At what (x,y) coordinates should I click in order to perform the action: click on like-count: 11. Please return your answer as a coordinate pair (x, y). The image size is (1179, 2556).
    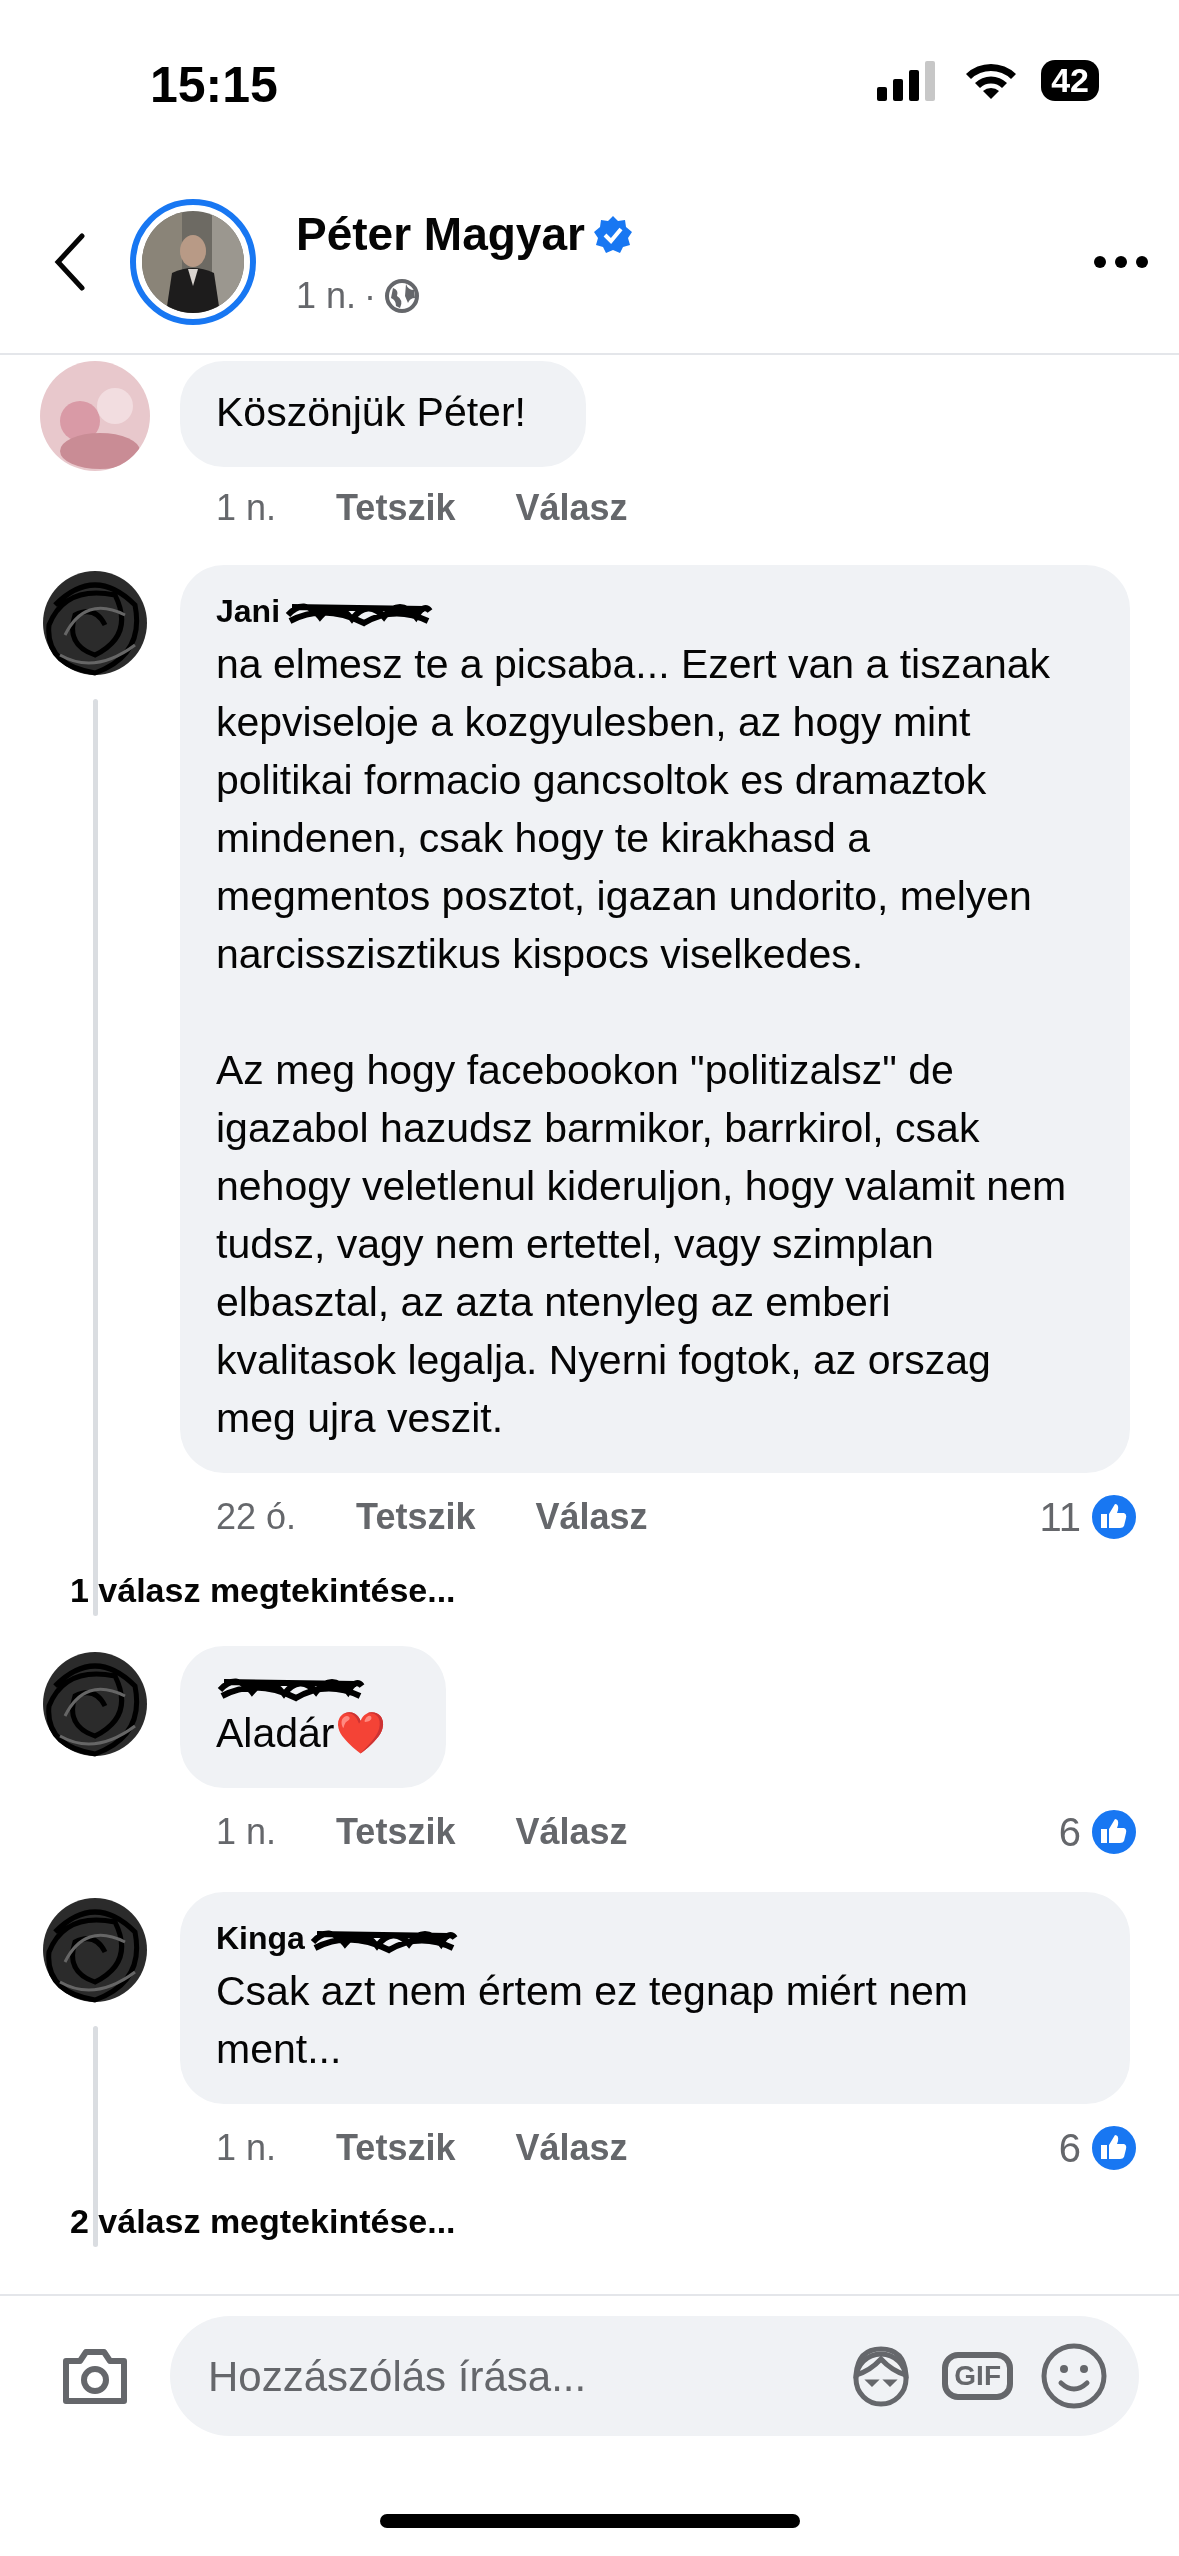
    Looking at the image, I should click on (1060, 1517).